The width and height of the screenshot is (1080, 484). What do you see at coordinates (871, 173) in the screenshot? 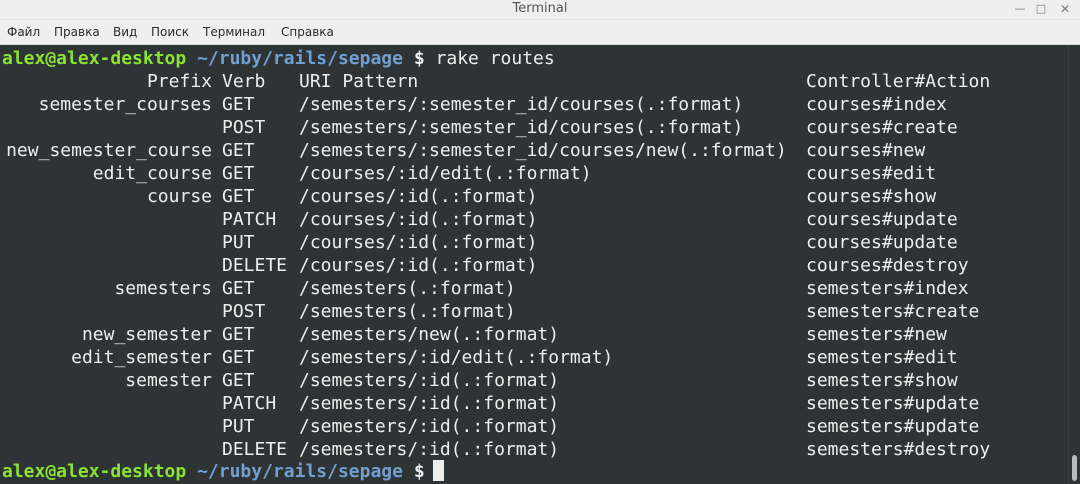
I see `route-action: courses#edit` at bounding box center [871, 173].